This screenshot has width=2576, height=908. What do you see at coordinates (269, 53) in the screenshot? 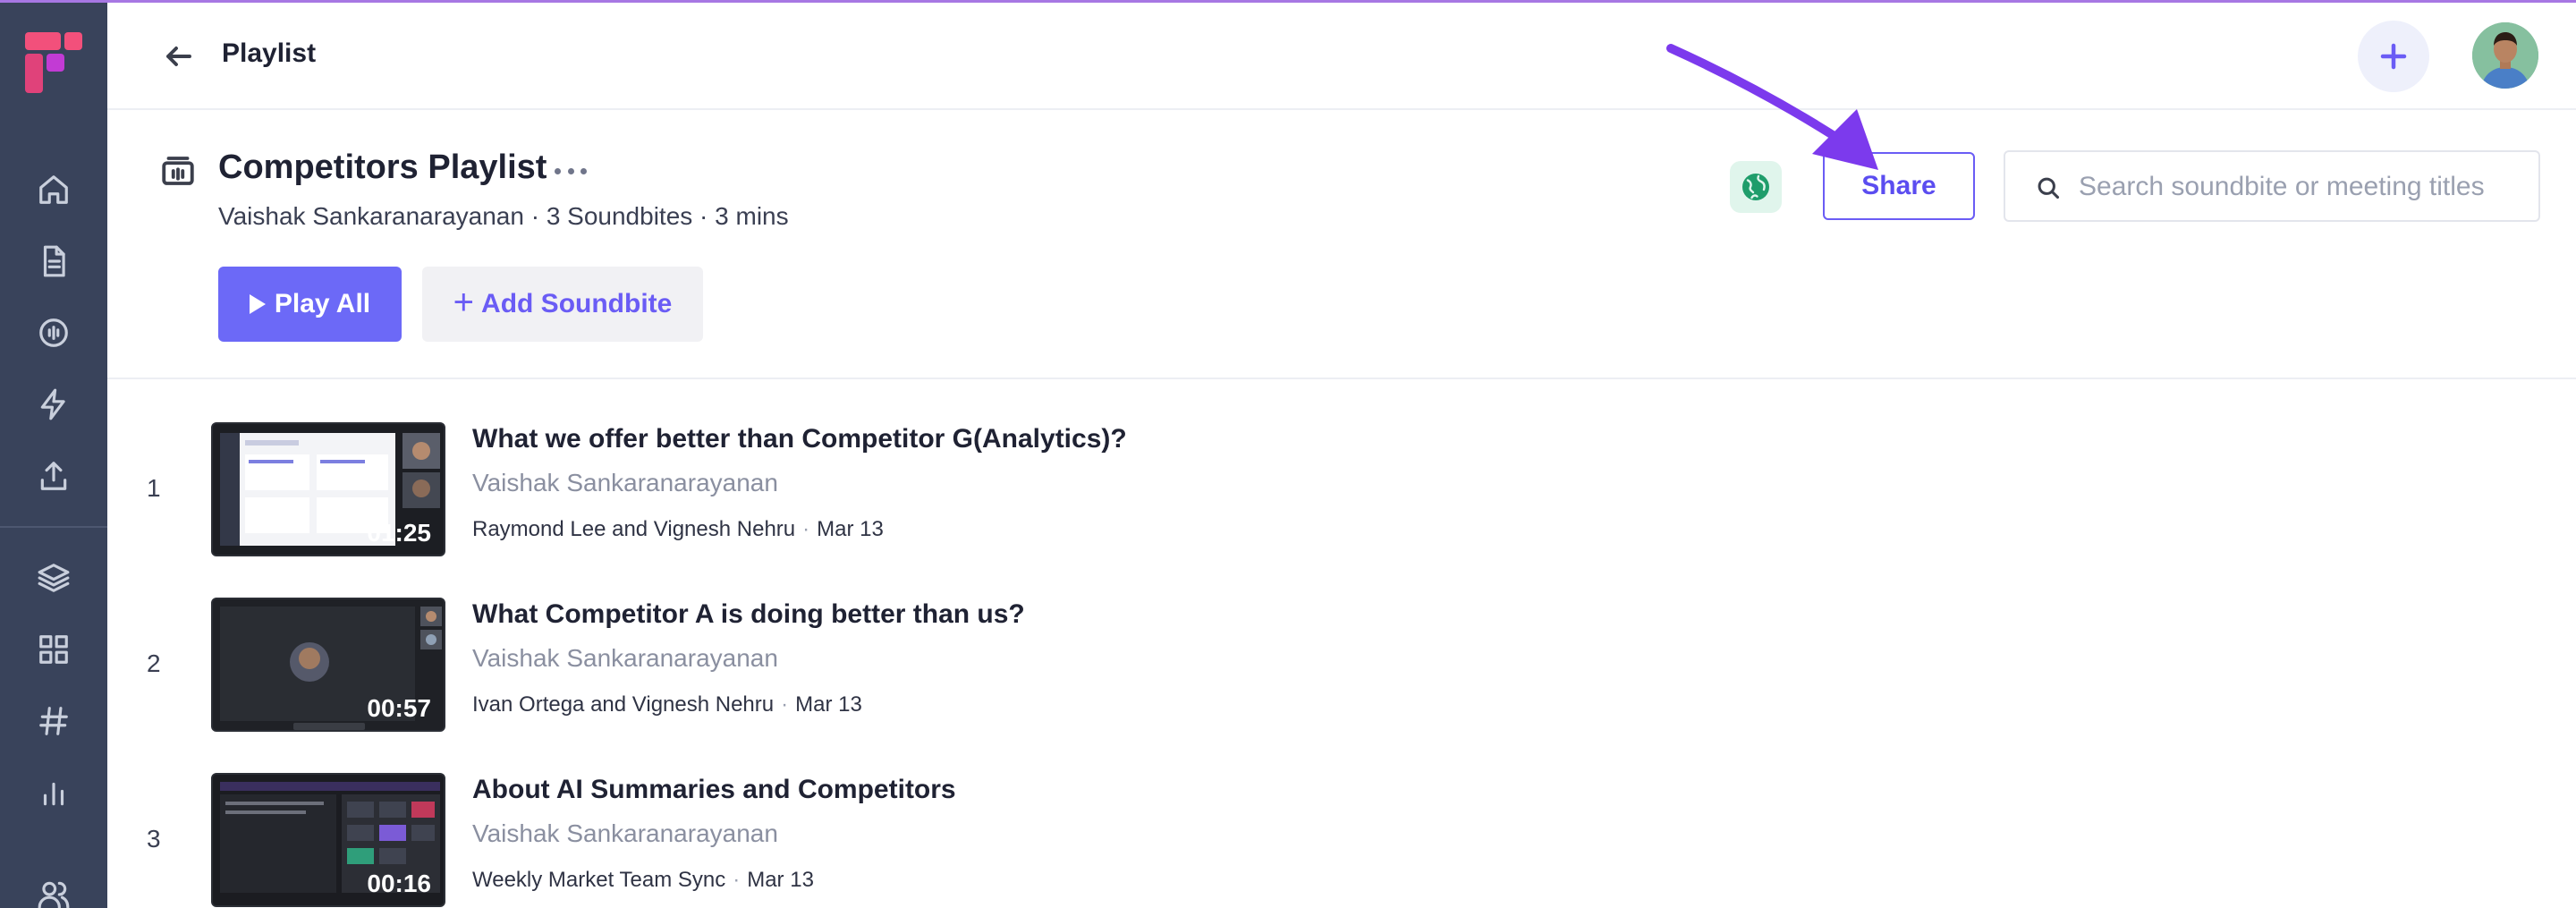
I see `page-title: Playlist` at bounding box center [269, 53].